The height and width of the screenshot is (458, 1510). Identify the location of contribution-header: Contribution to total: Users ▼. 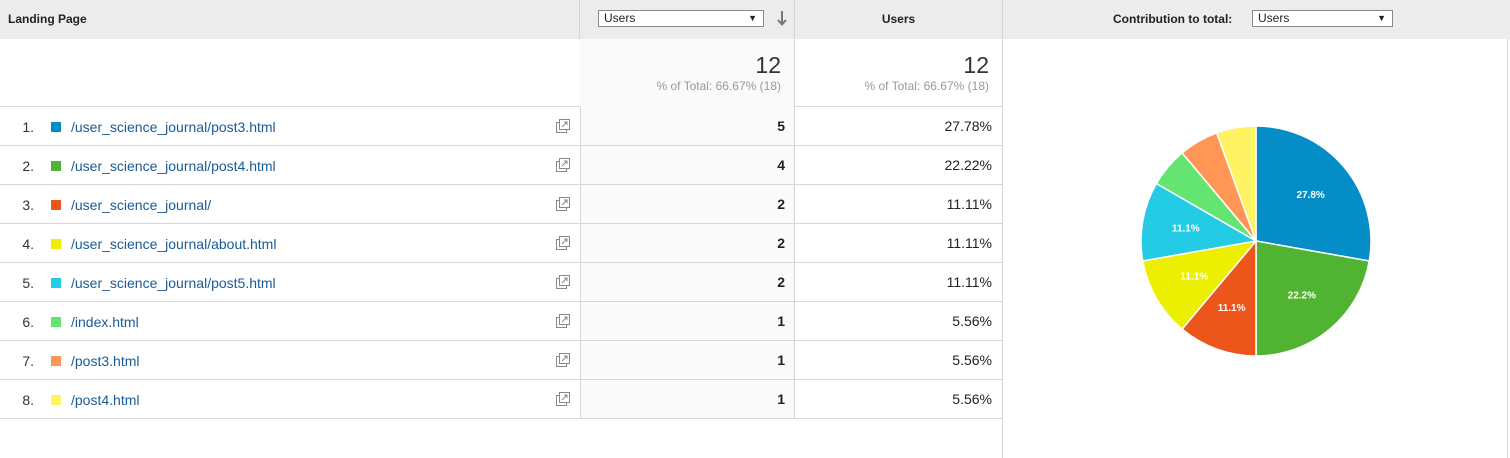
(1256, 19).